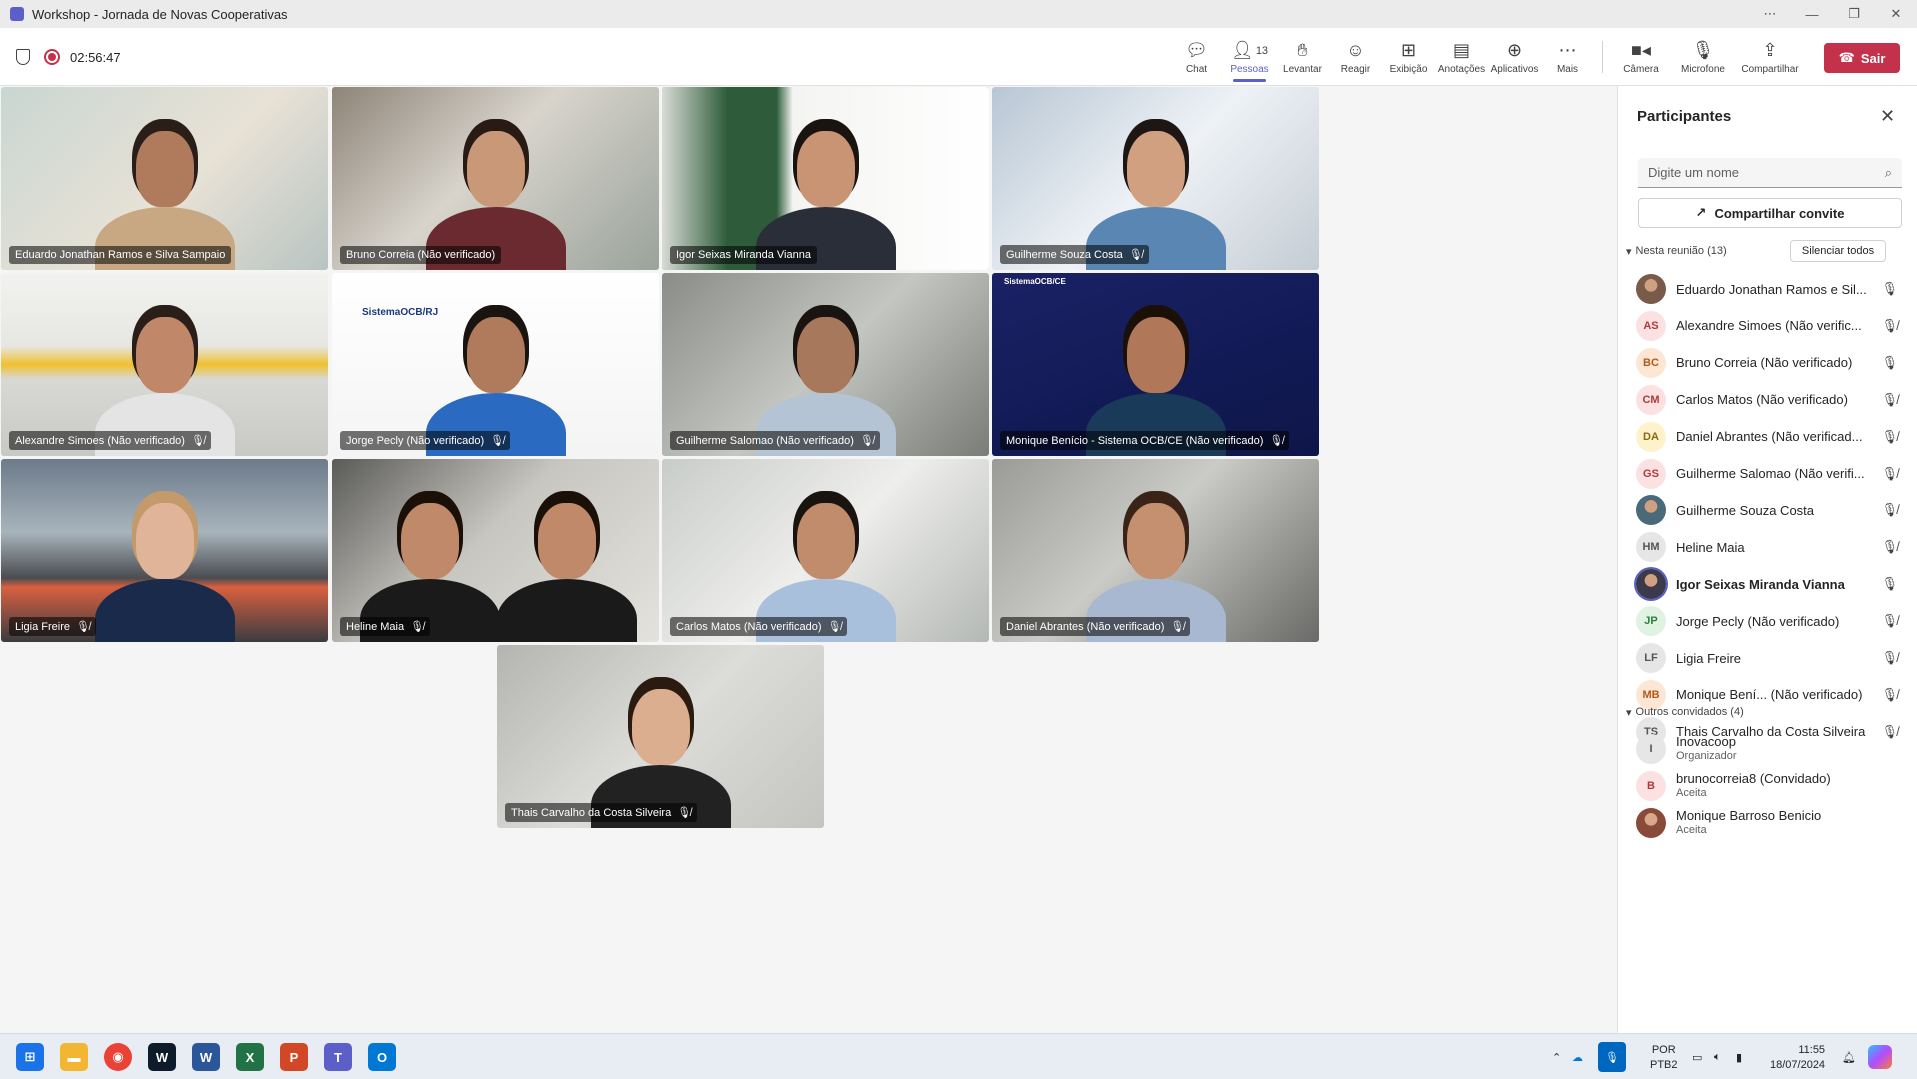  Describe the element at coordinates (206, 1057) in the screenshot. I see `word-icon: W` at that location.